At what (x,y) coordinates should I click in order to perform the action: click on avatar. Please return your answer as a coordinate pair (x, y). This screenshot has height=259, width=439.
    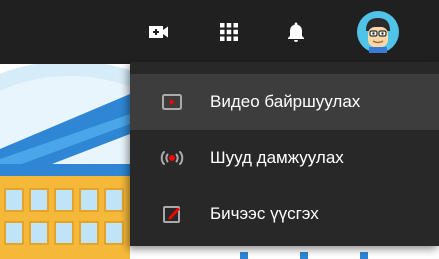
    Looking at the image, I should click on (378, 32).